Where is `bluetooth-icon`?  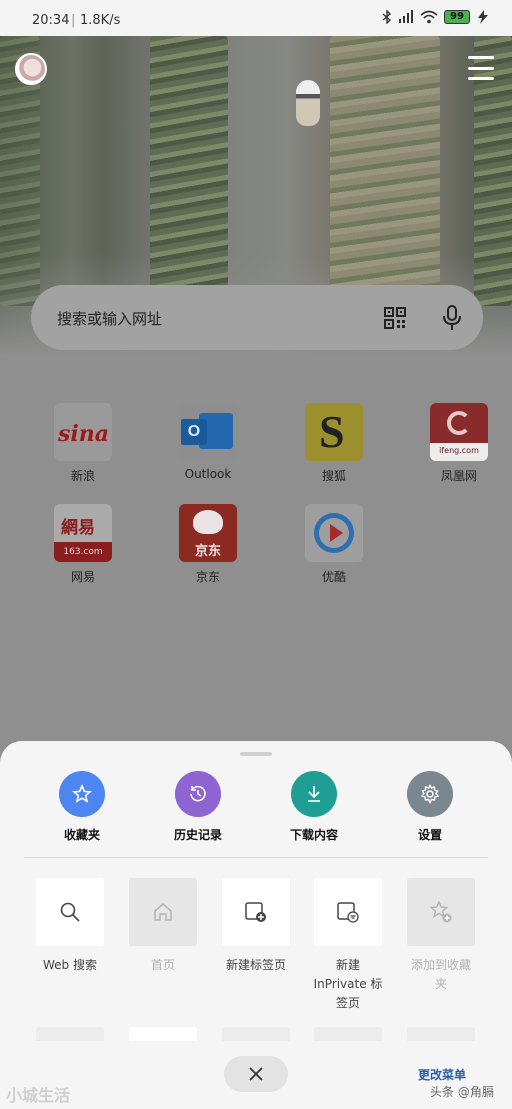 bluetooth-icon is located at coordinates (387, 17).